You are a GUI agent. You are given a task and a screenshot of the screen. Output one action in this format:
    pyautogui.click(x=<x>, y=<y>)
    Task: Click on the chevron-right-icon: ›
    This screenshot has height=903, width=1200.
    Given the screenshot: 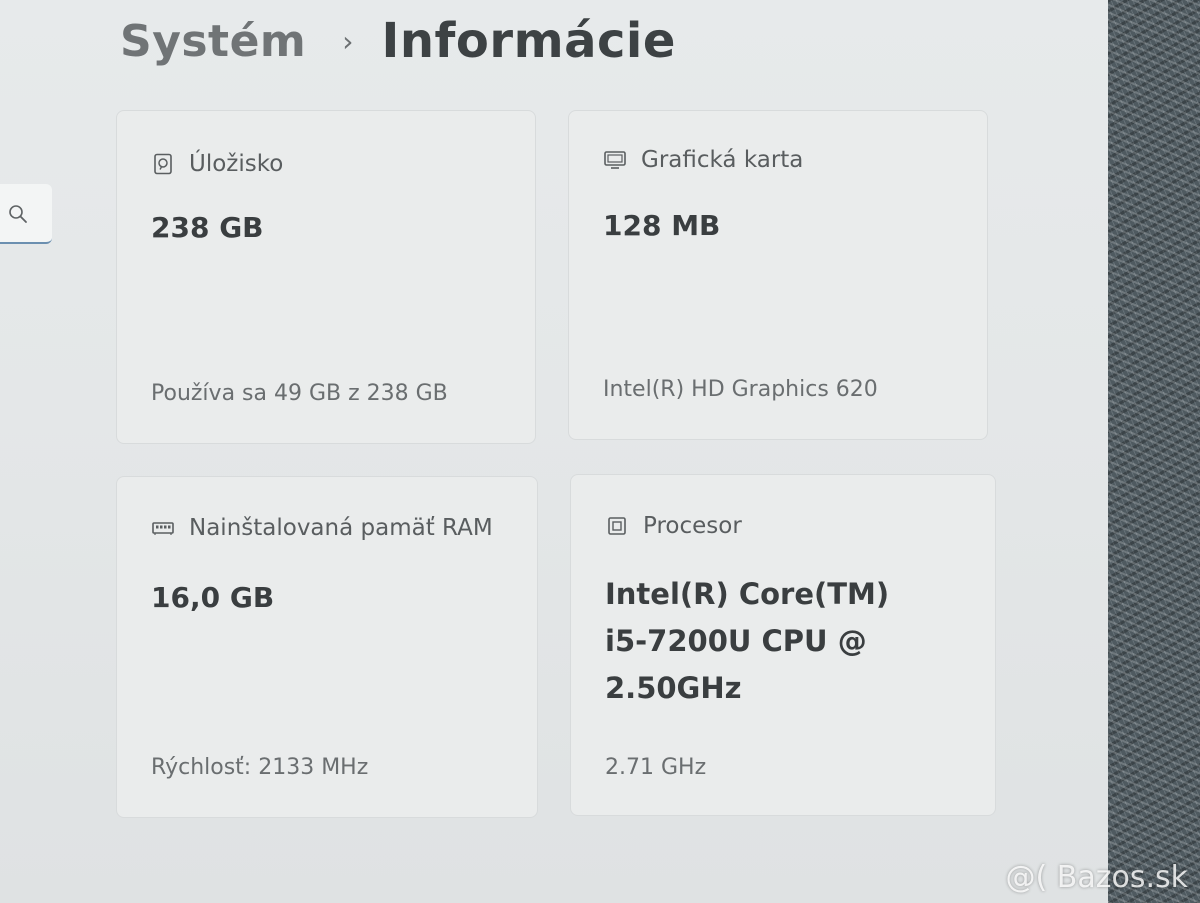 What is the action you would take?
    pyautogui.click(x=348, y=41)
    